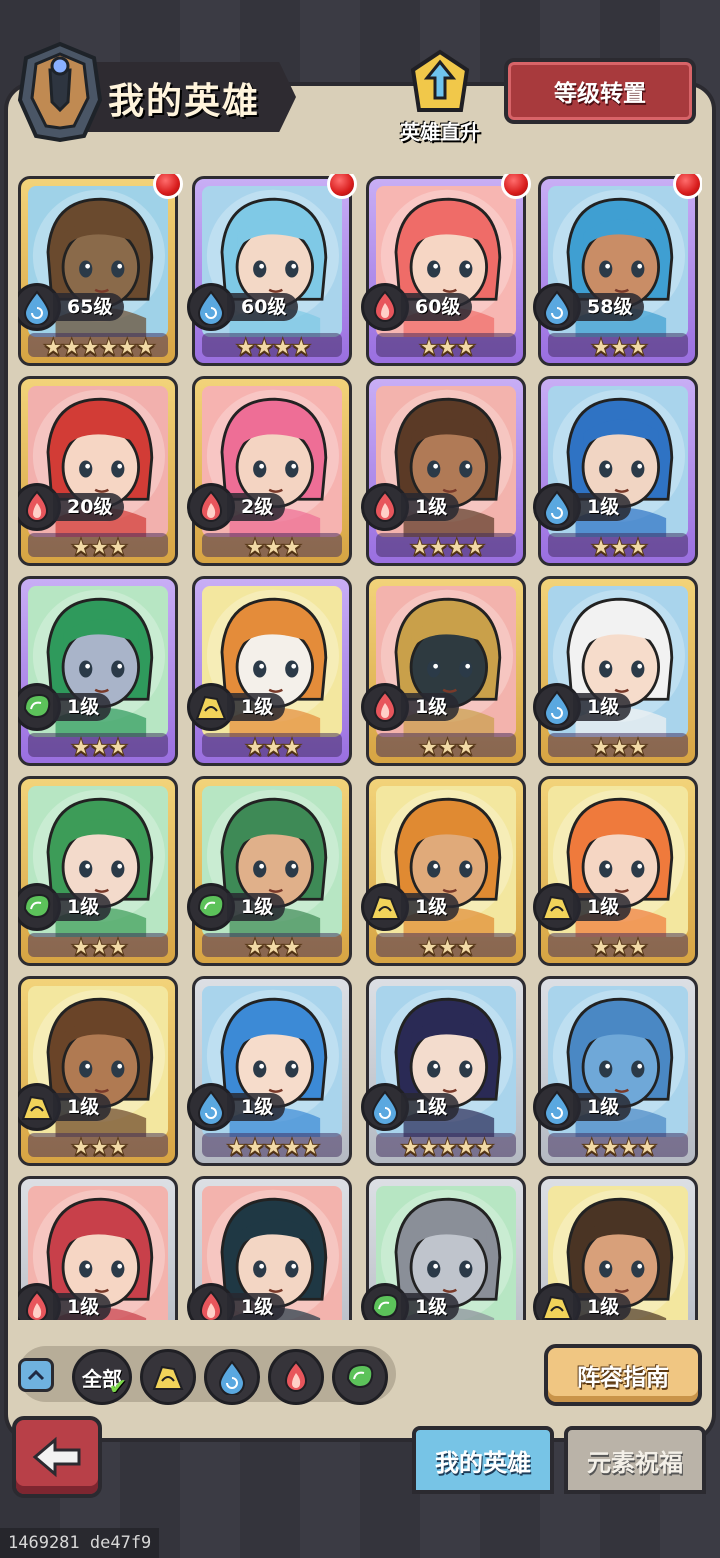 The width and height of the screenshot is (720, 1558). What do you see at coordinates (256, 507) in the screenshot?
I see `hero-level: 2级` at bounding box center [256, 507].